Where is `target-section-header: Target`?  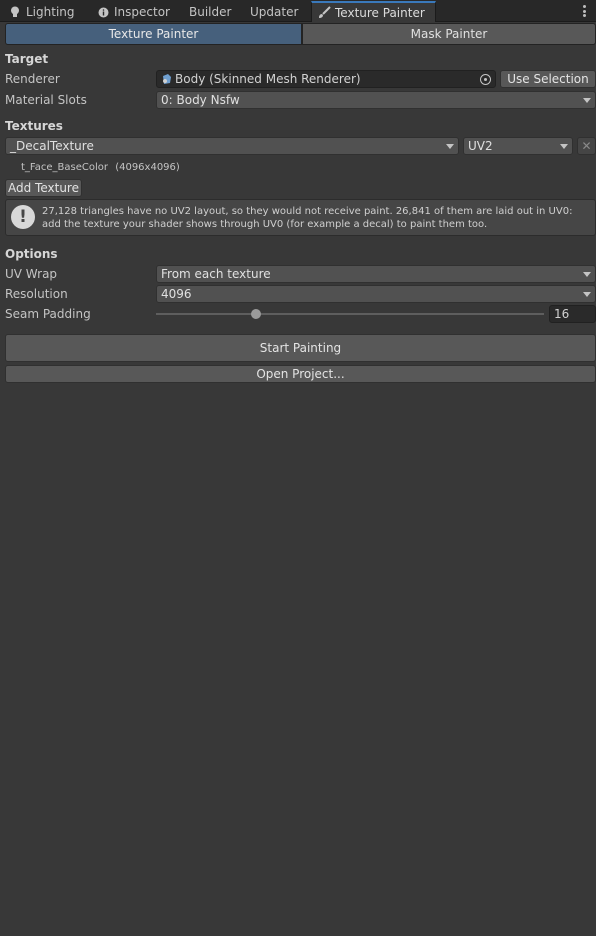 target-section-header: Target is located at coordinates (27, 59).